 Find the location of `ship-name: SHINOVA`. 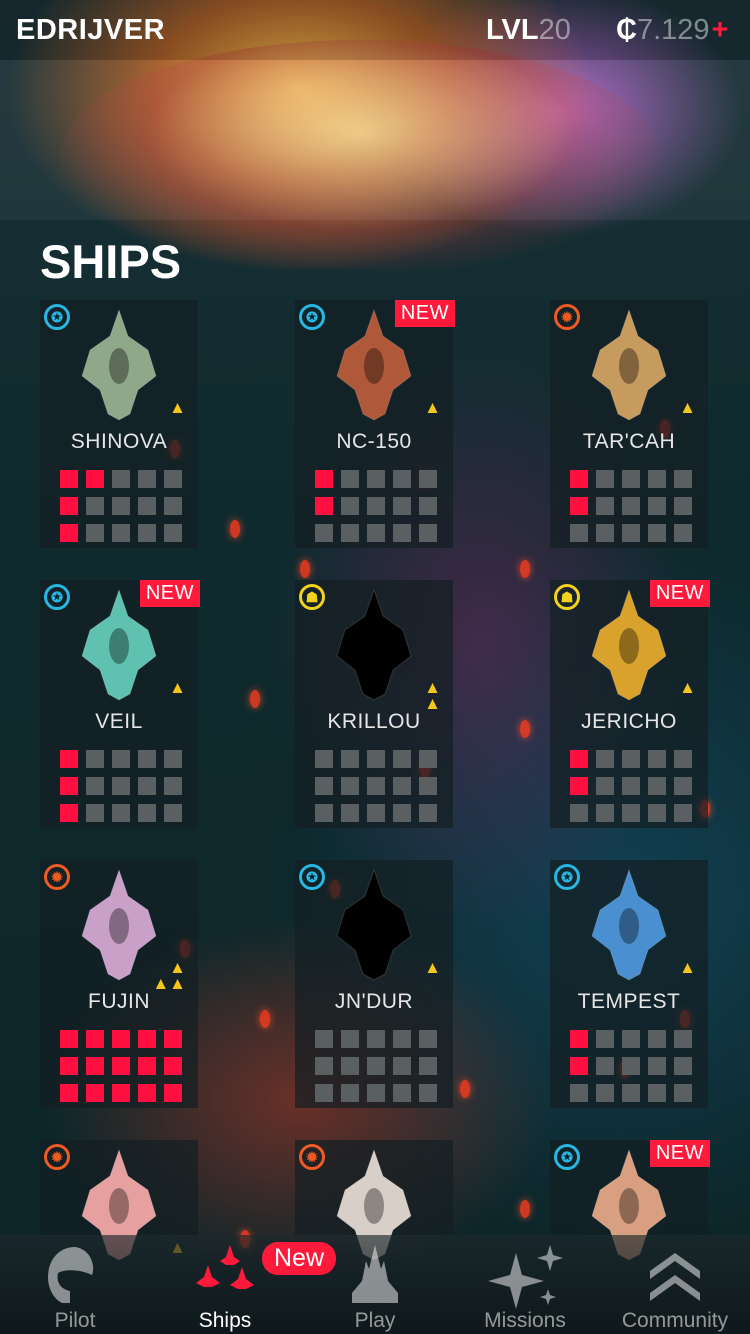

ship-name: SHINOVA is located at coordinates (119, 441).